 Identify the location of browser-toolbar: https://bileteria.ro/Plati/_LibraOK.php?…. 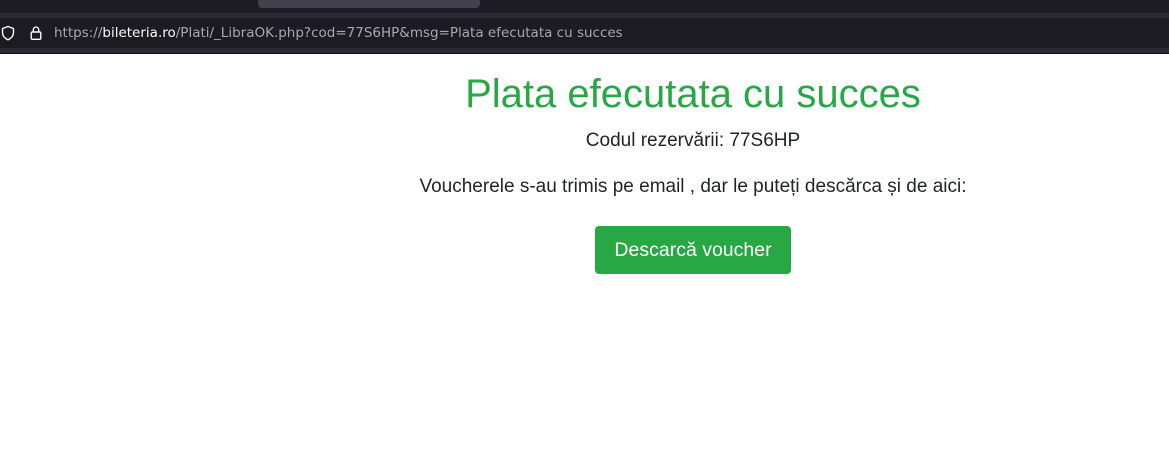
(584, 33).